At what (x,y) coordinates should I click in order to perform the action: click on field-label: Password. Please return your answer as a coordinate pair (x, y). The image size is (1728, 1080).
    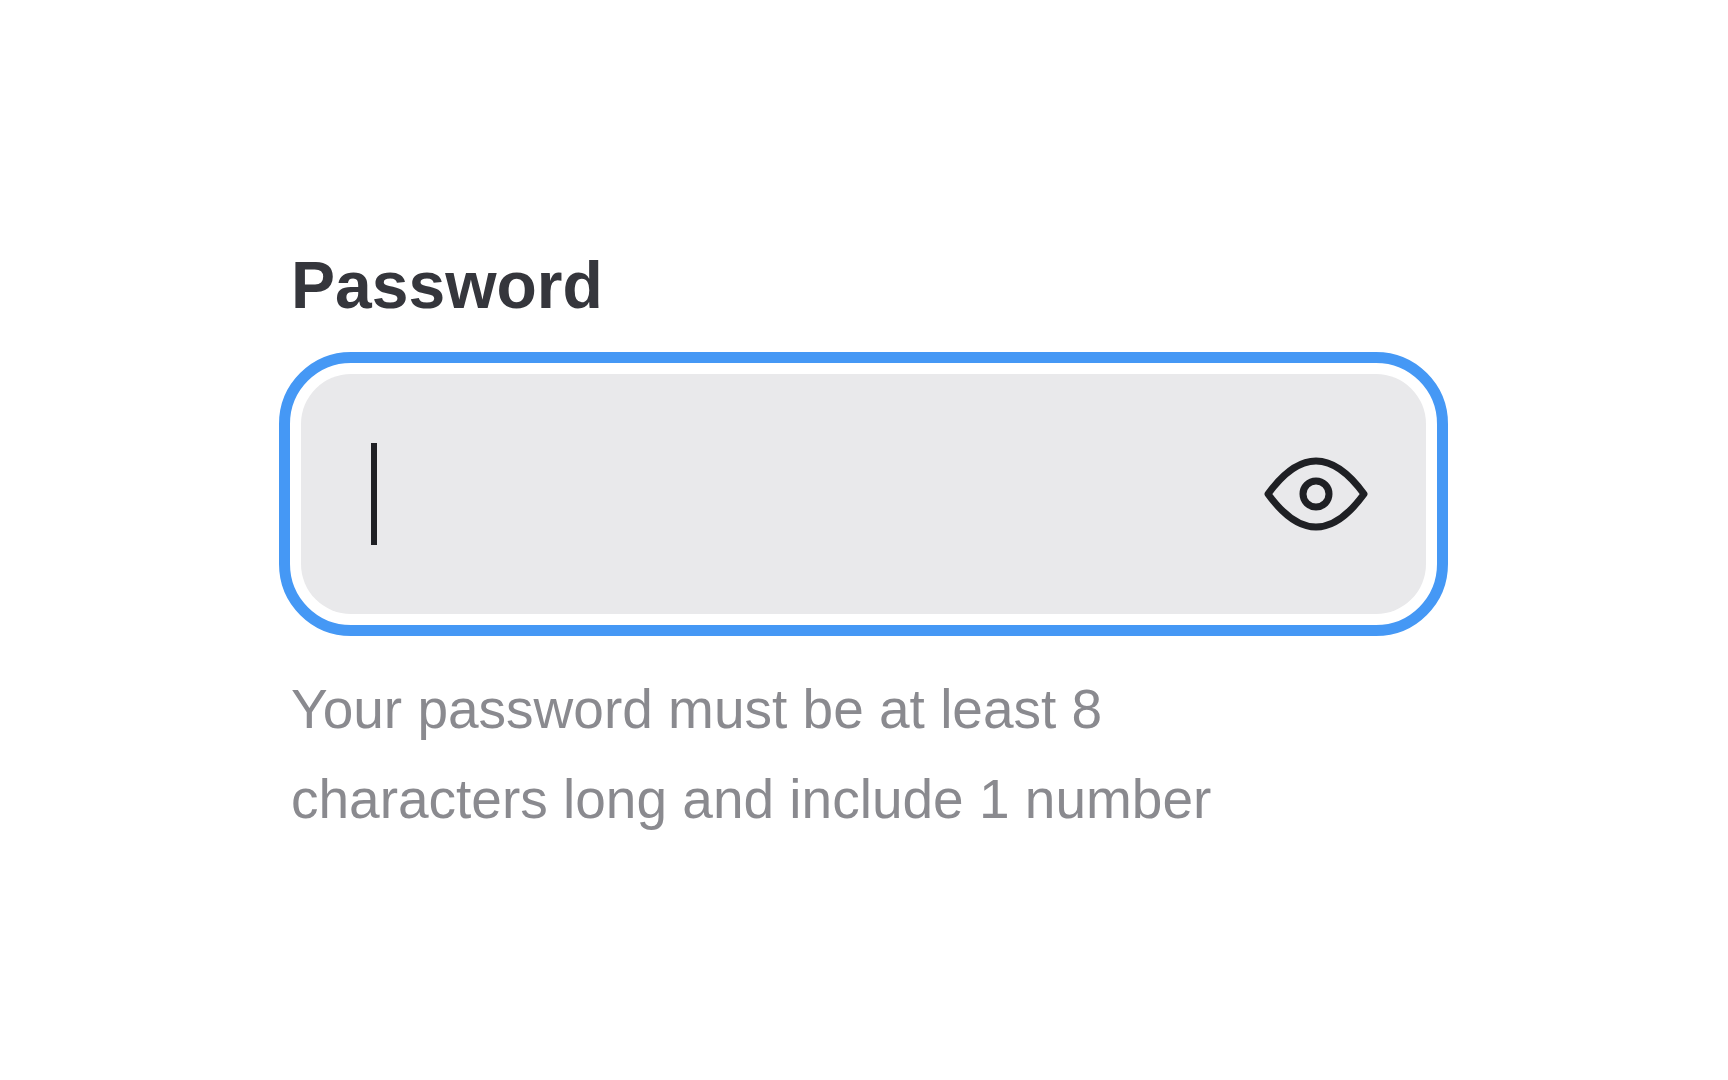
    Looking at the image, I should click on (447, 285).